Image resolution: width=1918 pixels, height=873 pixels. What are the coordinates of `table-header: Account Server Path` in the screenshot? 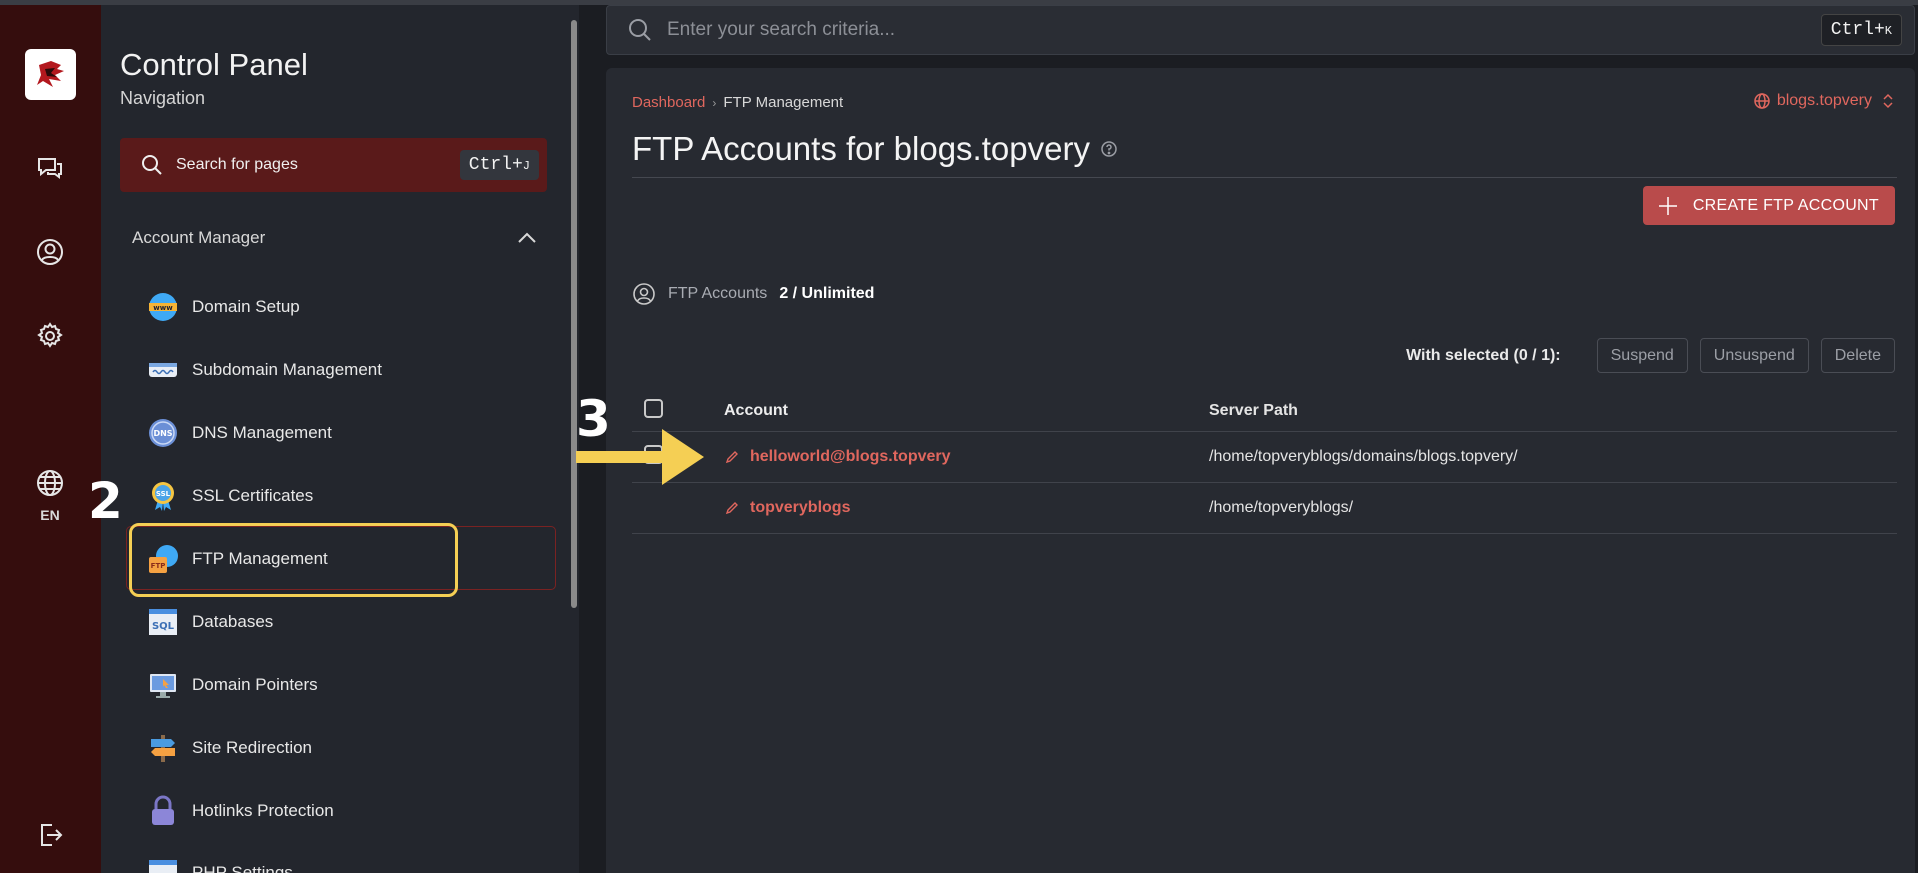 It's located at (1264, 411).